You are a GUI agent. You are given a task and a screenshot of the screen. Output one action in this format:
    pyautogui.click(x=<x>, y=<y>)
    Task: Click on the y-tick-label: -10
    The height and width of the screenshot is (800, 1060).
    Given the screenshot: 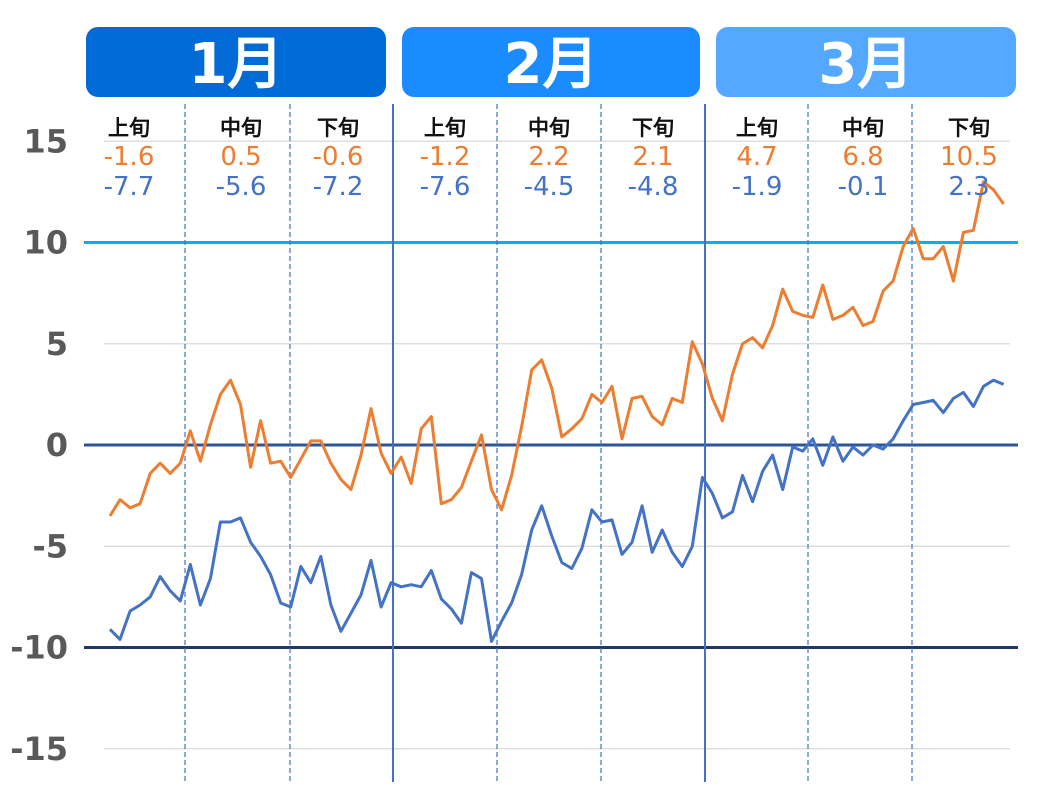 What is the action you would take?
    pyautogui.click(x=39, y=648)
    